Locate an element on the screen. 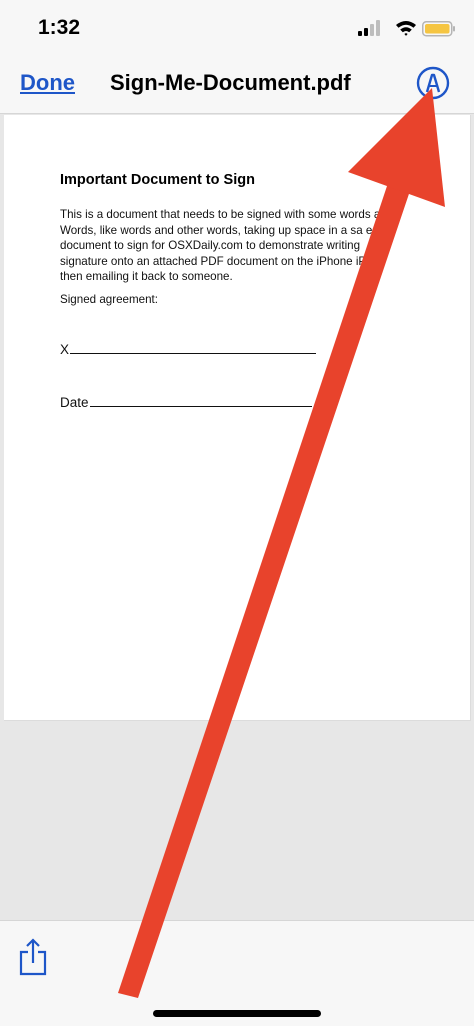 The width and height of the screenshot is (474, 1026). status-time: 1:32 is located at coordinates (59, 27).